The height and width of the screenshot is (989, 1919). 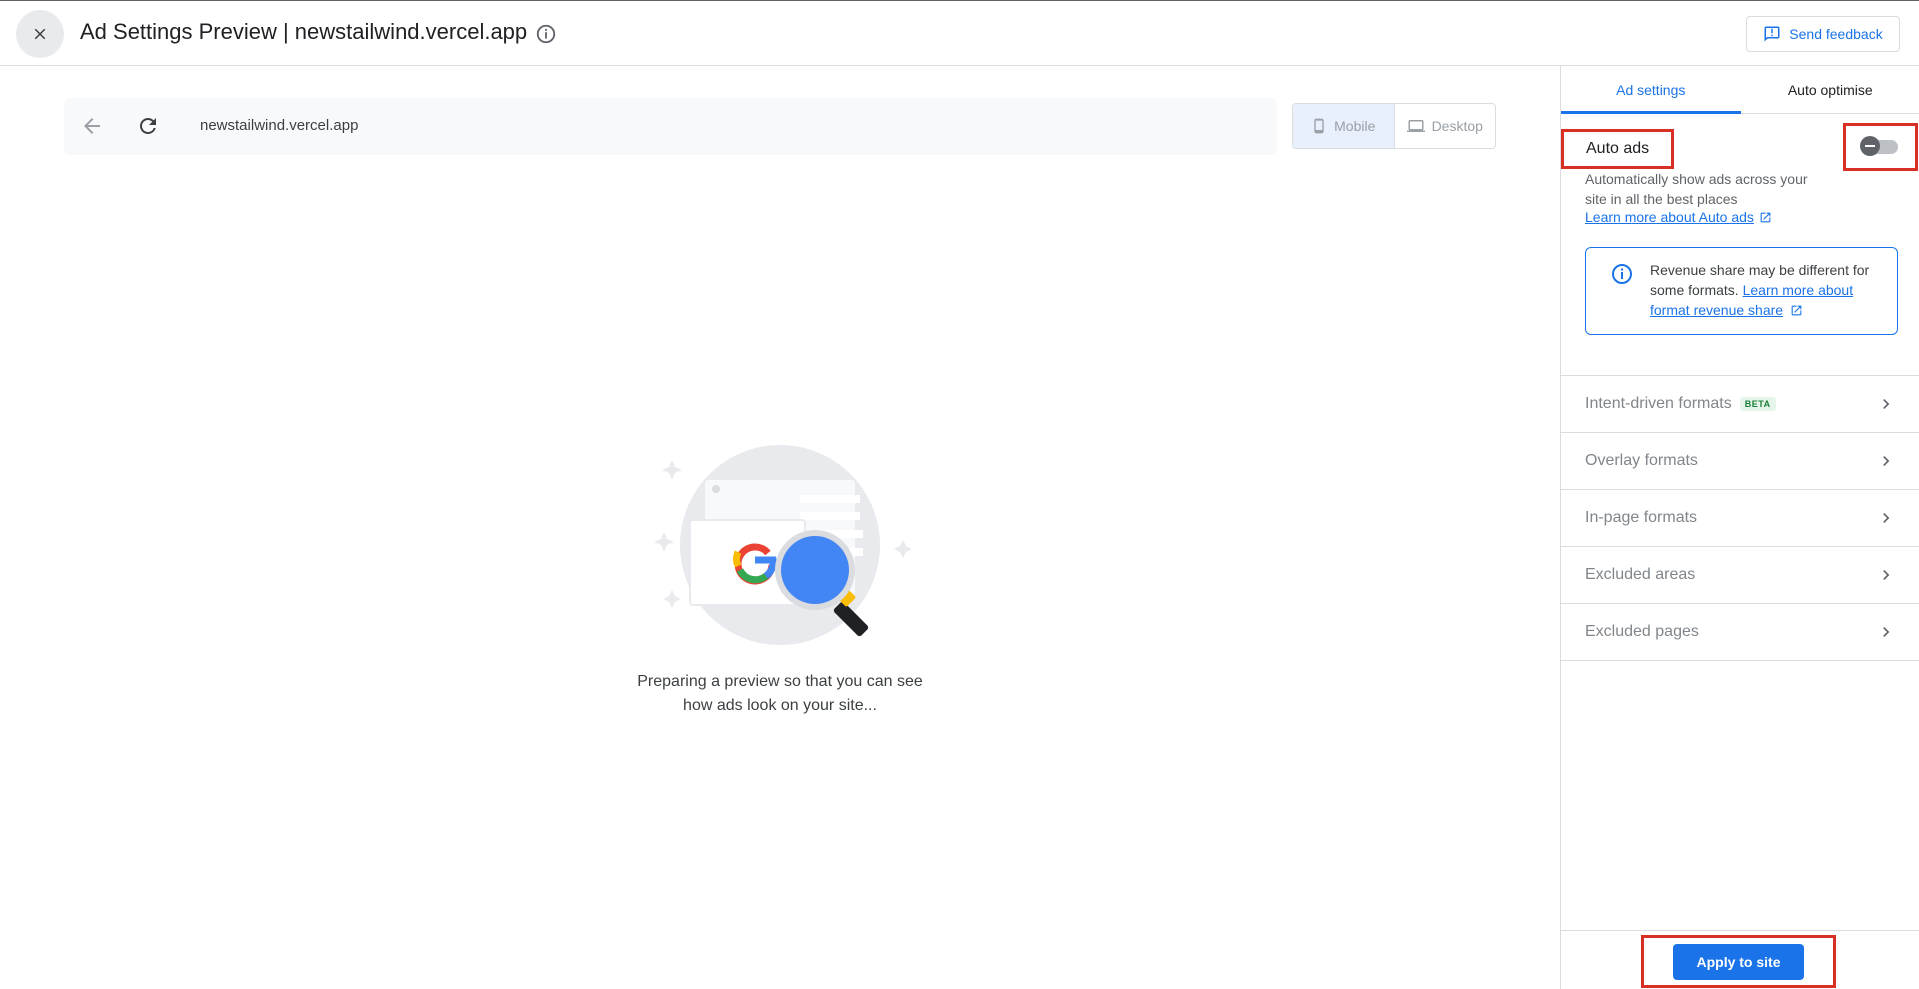 I want to click on beta-badge: BETA, so click(x=1757, y=404).